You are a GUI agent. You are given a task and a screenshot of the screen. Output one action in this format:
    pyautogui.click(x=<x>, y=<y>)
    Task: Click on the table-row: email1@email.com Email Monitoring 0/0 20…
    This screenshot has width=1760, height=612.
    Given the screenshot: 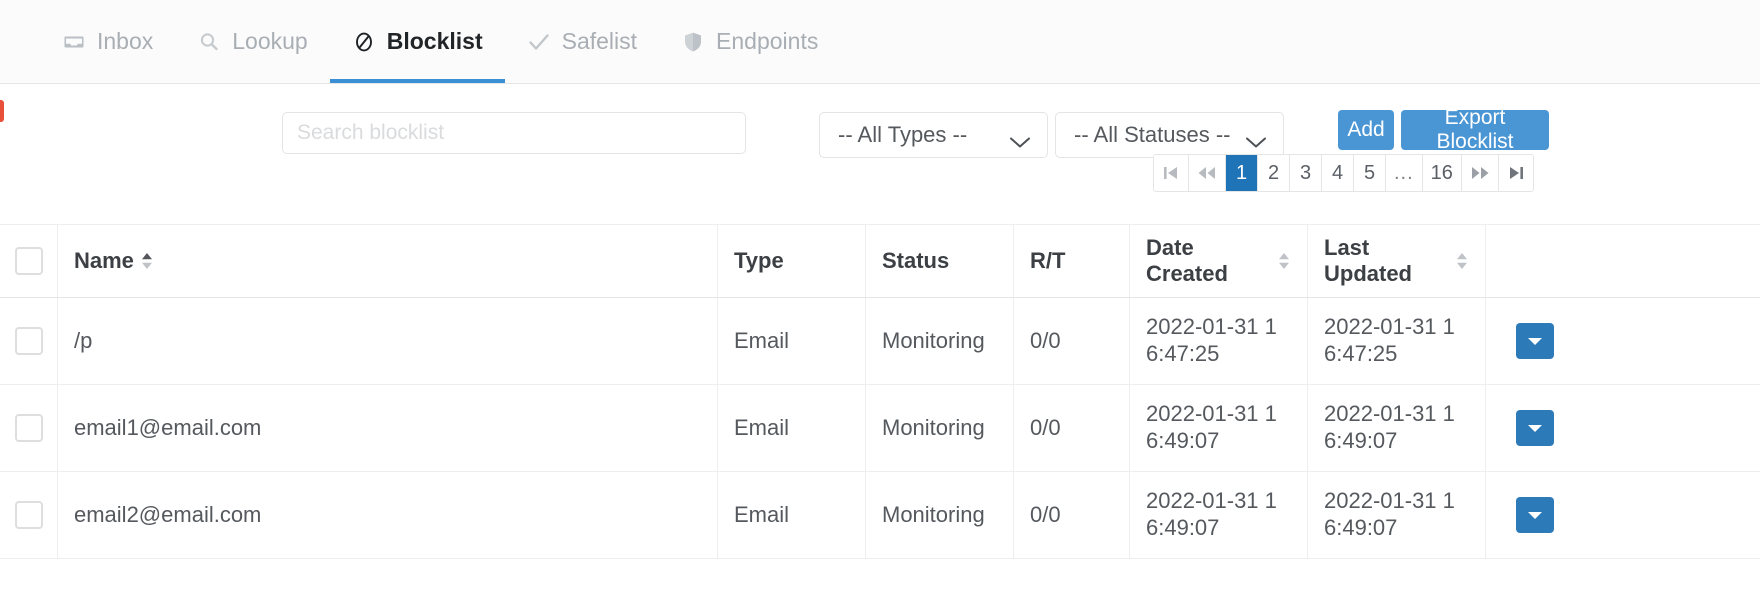 What is the action you would take?
    pyautogui.click(x=880, y=428)
    